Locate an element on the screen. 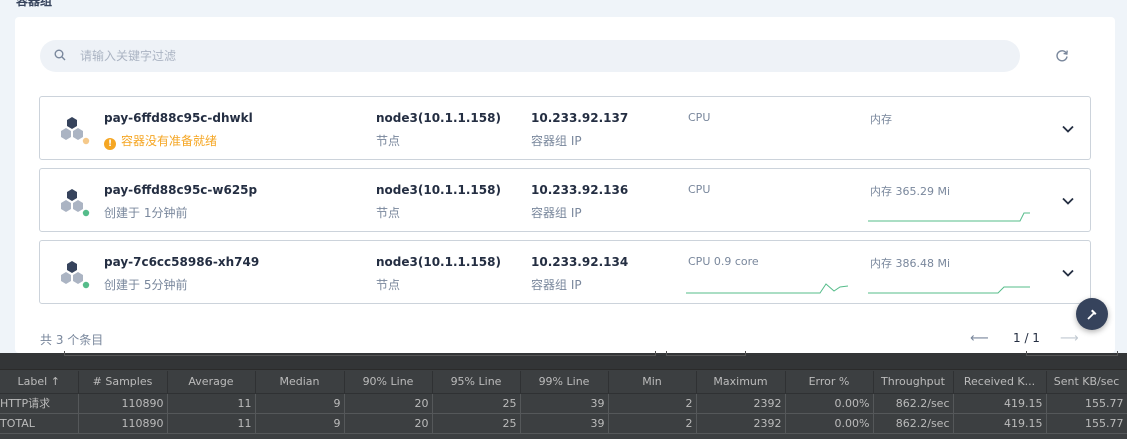  search-icon is located at coordinates (60, 55).